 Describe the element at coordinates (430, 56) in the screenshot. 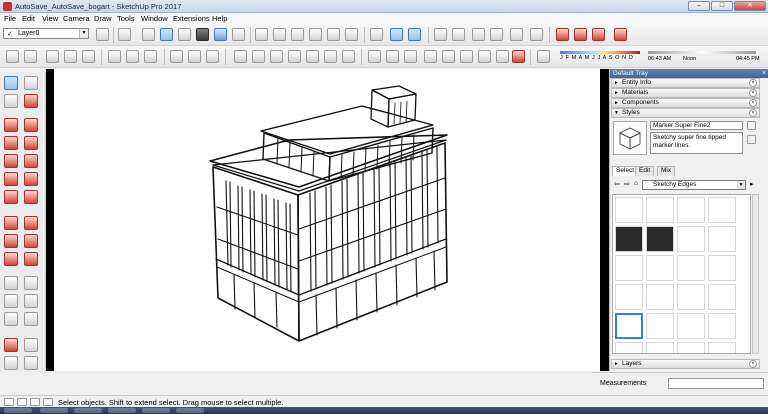

I see `union-icon` at that location.